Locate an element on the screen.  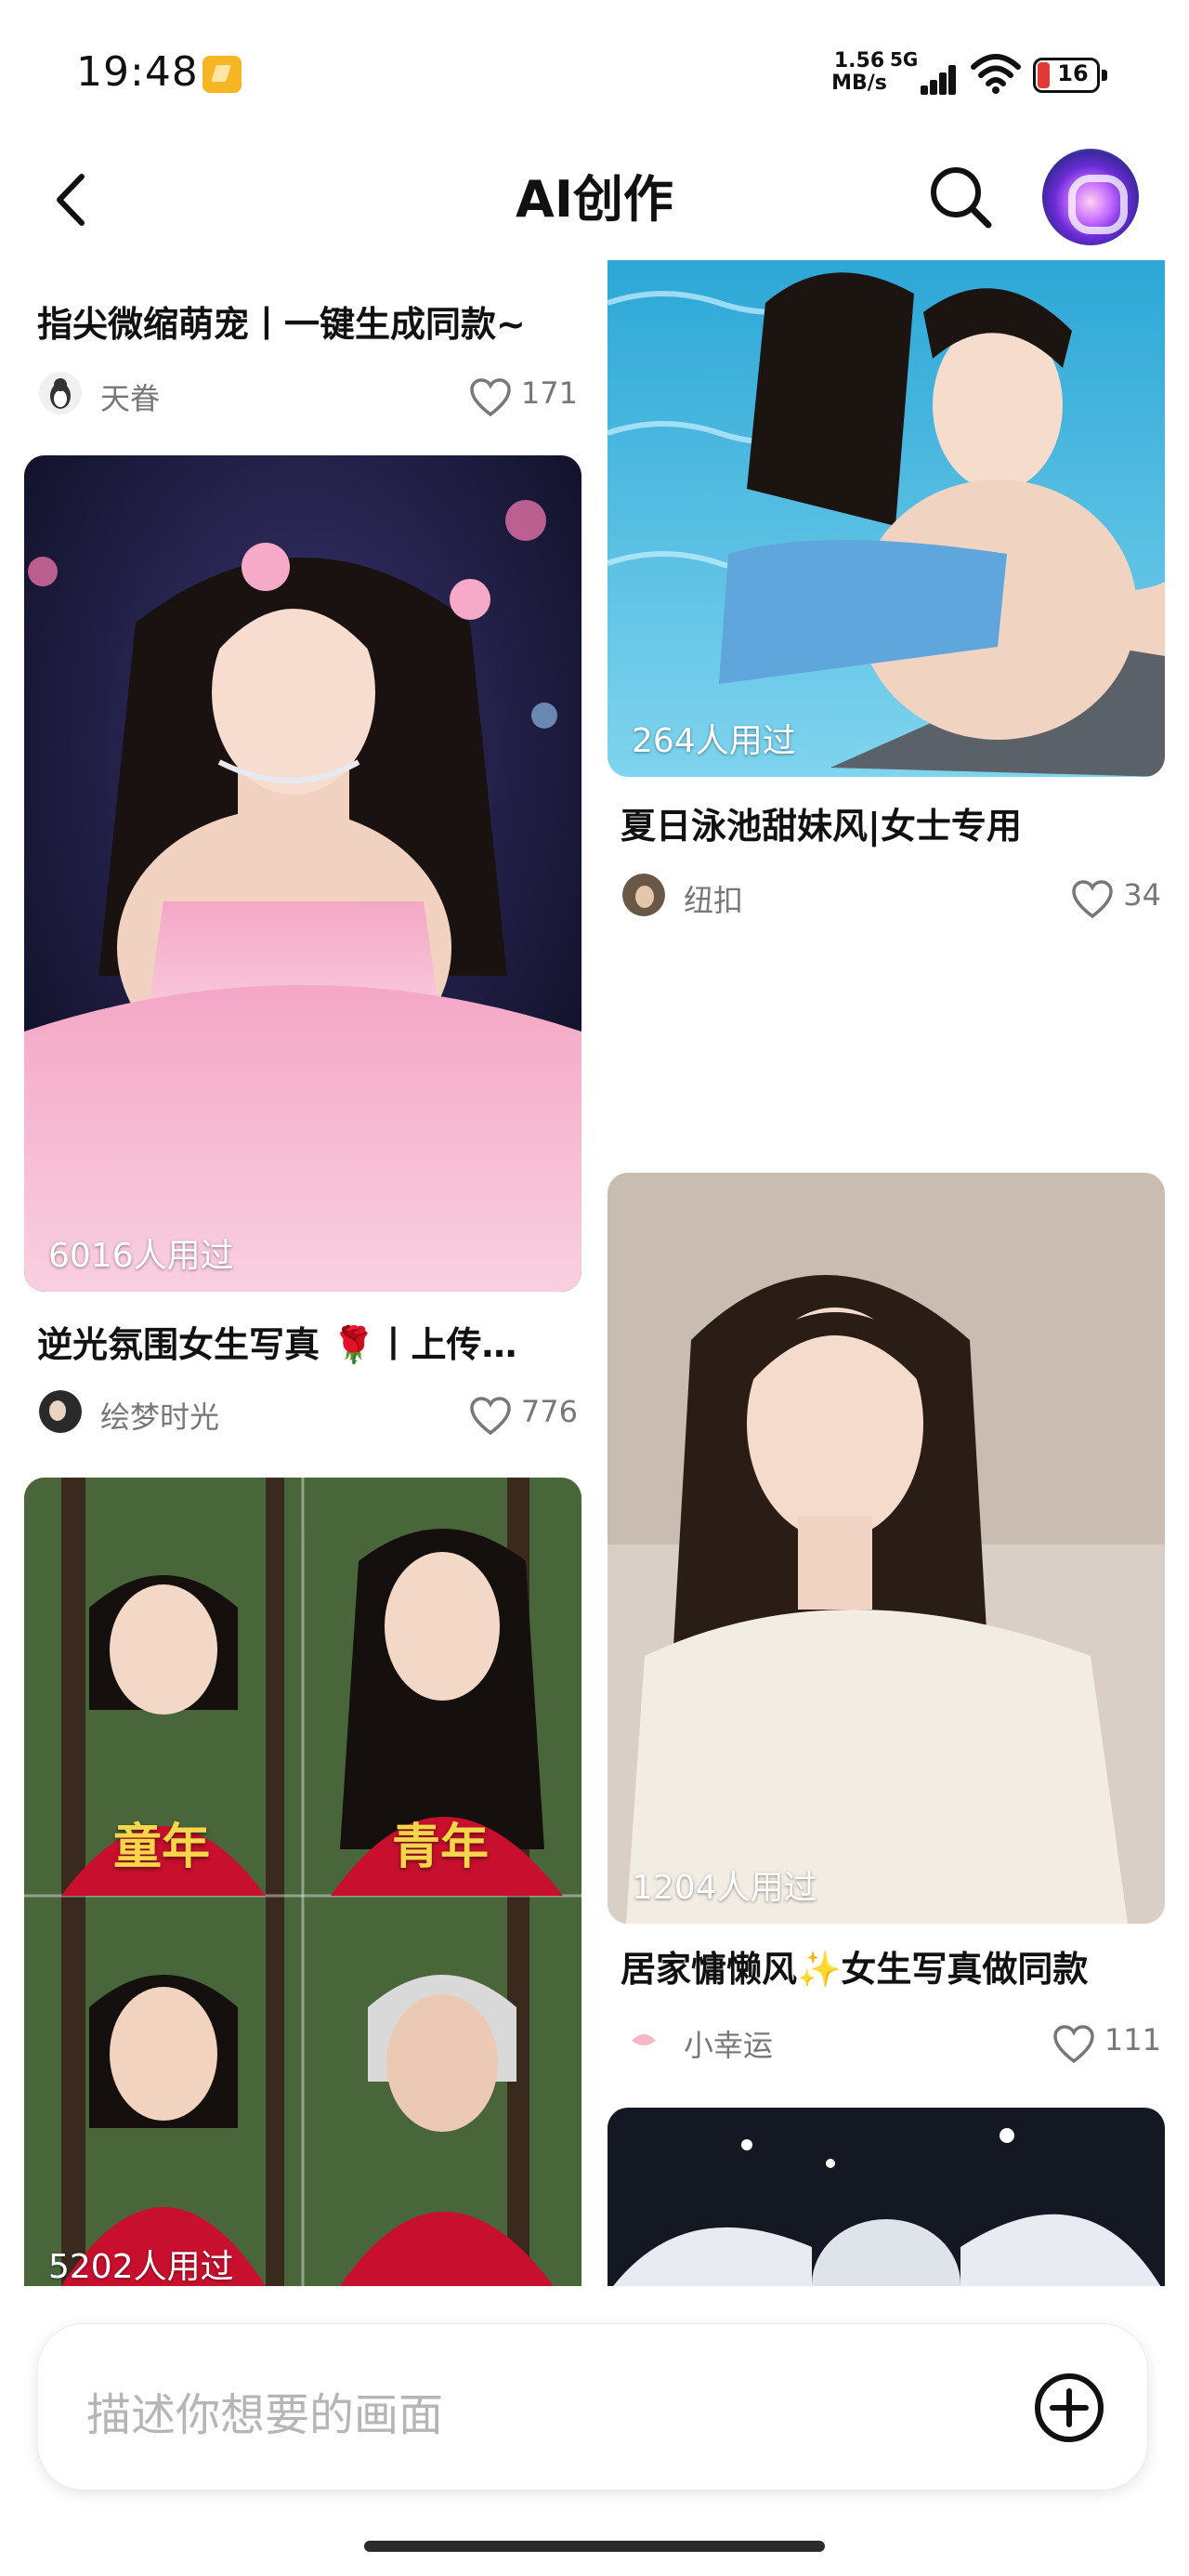
card-title: 指尖微缩萌宠丨一键生成同款~ is located at coordinates (281, 324).